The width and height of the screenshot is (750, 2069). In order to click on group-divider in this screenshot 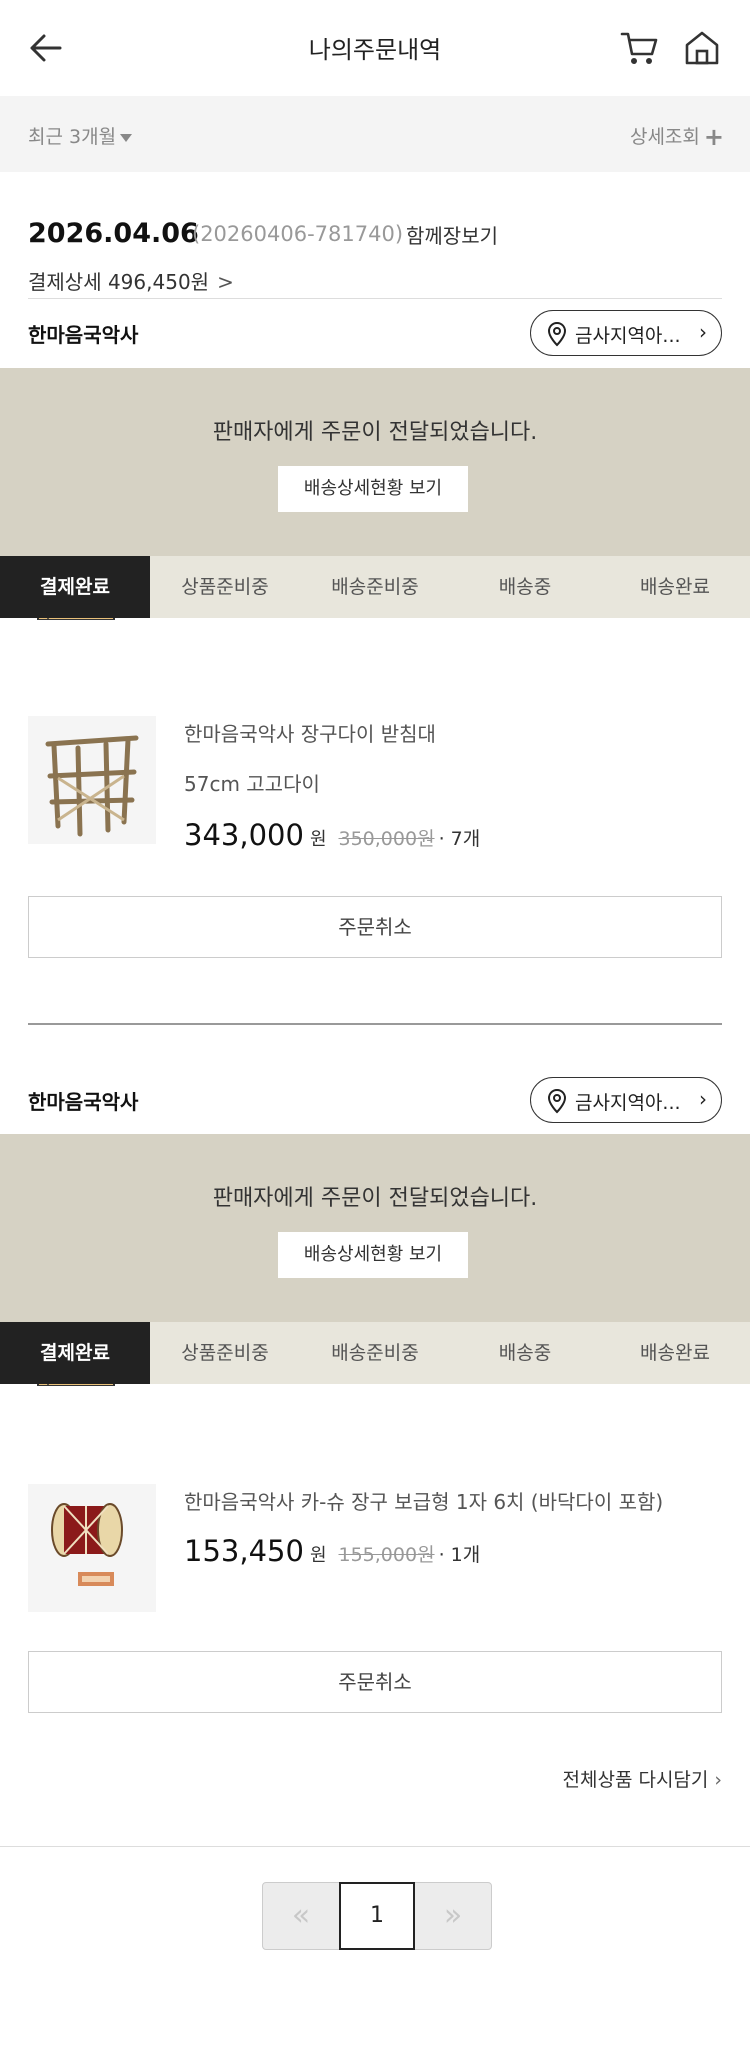, I will do `click(375, 1024)`.